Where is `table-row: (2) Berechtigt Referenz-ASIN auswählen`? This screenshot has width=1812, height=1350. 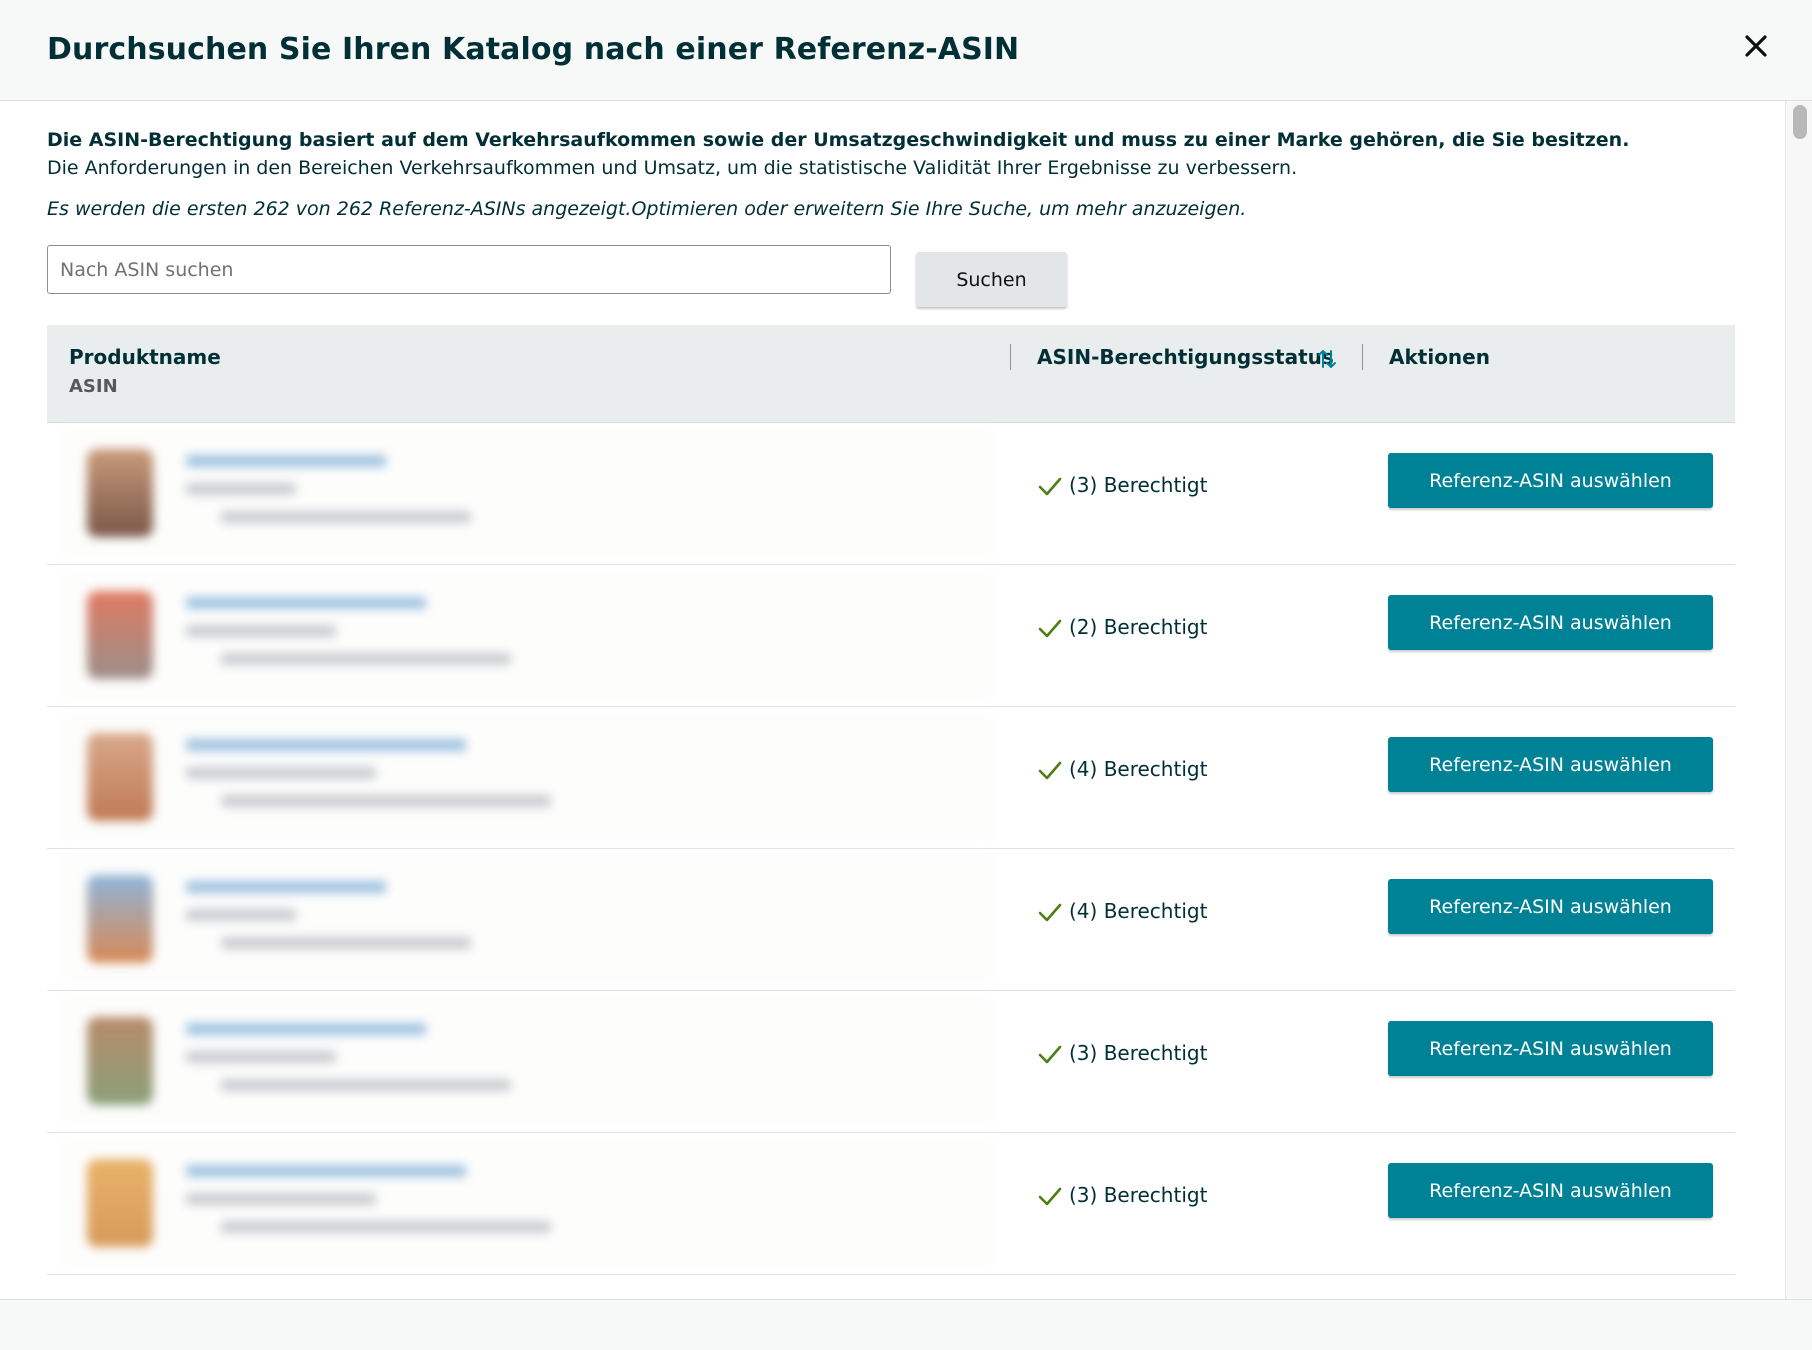
table-row: (2) Berechtigt Referenz-ASIN auswählen is located at coordinates (891, 636).